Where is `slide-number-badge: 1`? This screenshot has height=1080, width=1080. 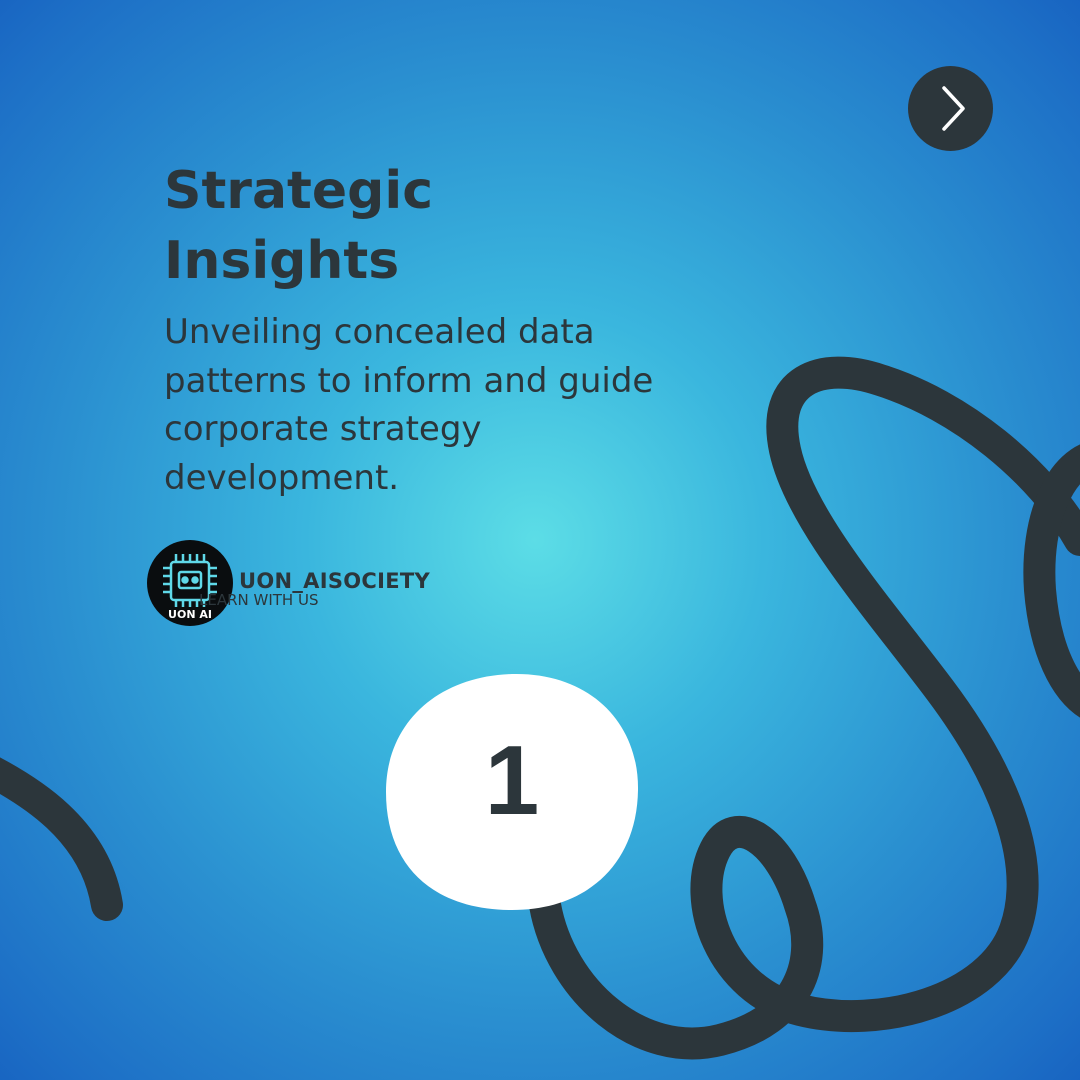
slide-number-badge: 1 is located at coordinates (512, 792).